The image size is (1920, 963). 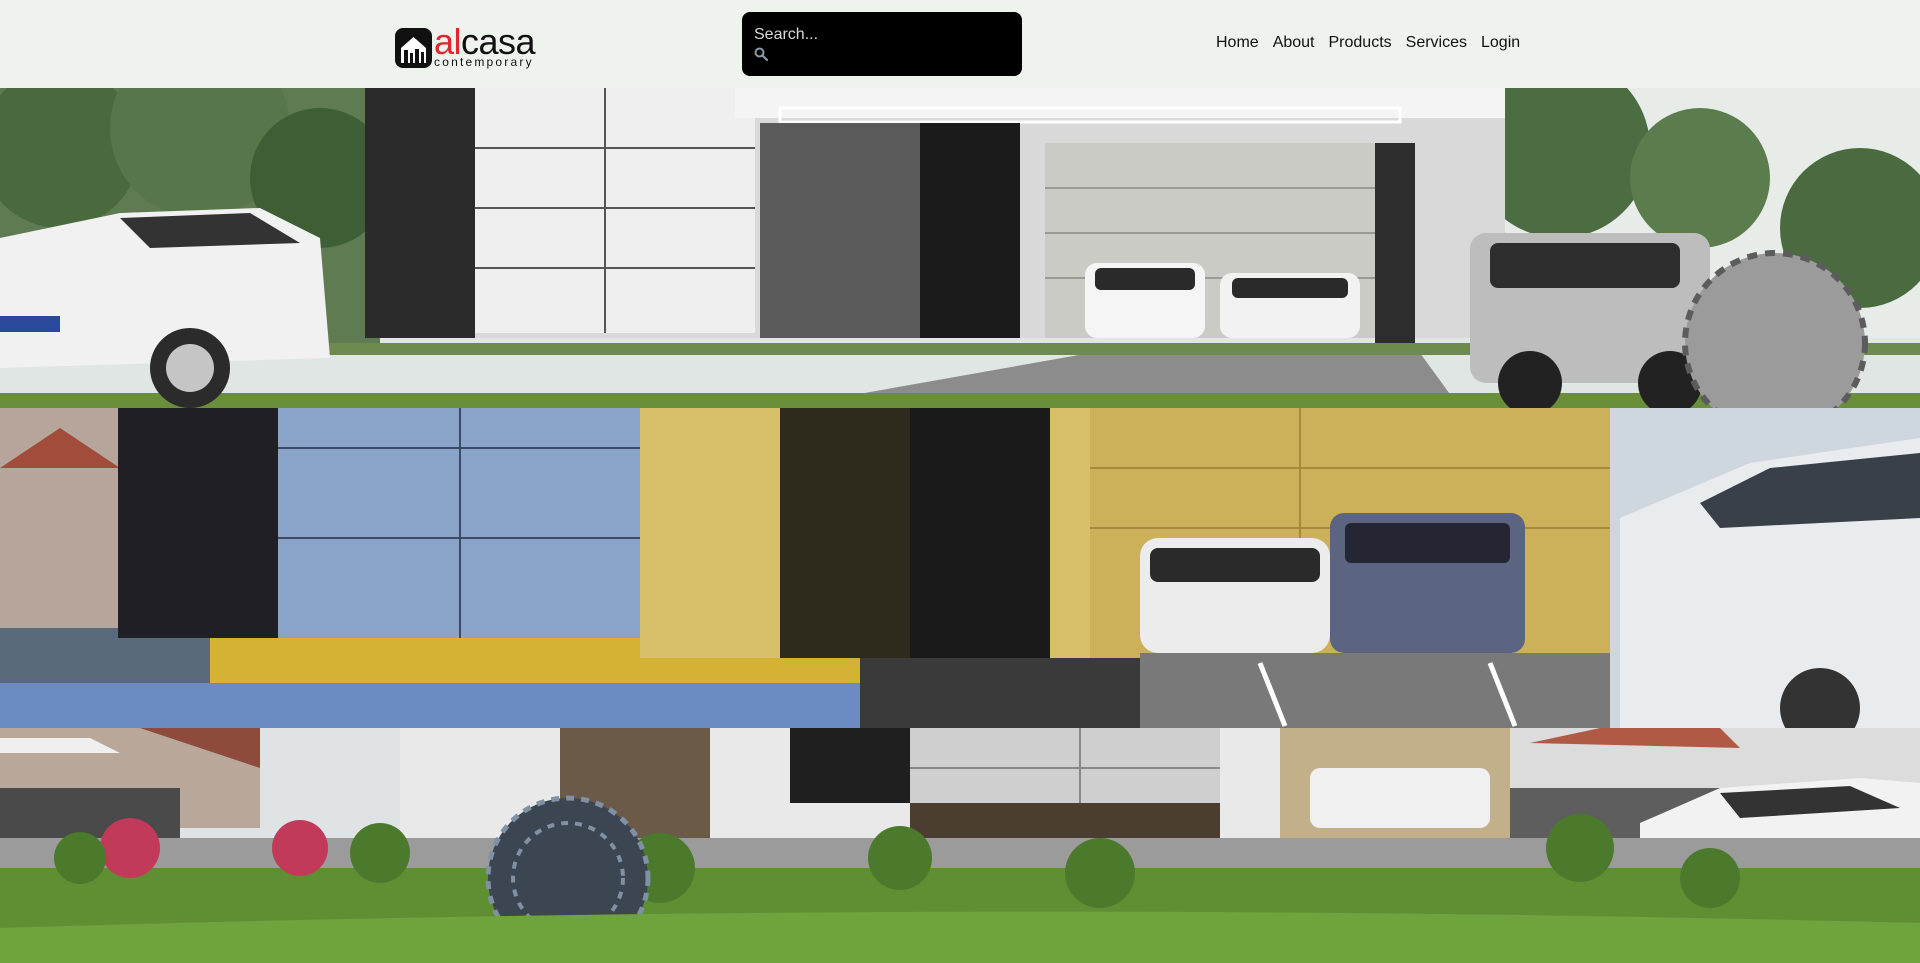 I want to click on nav-home-link: Home, so click(x=1237, y=43).